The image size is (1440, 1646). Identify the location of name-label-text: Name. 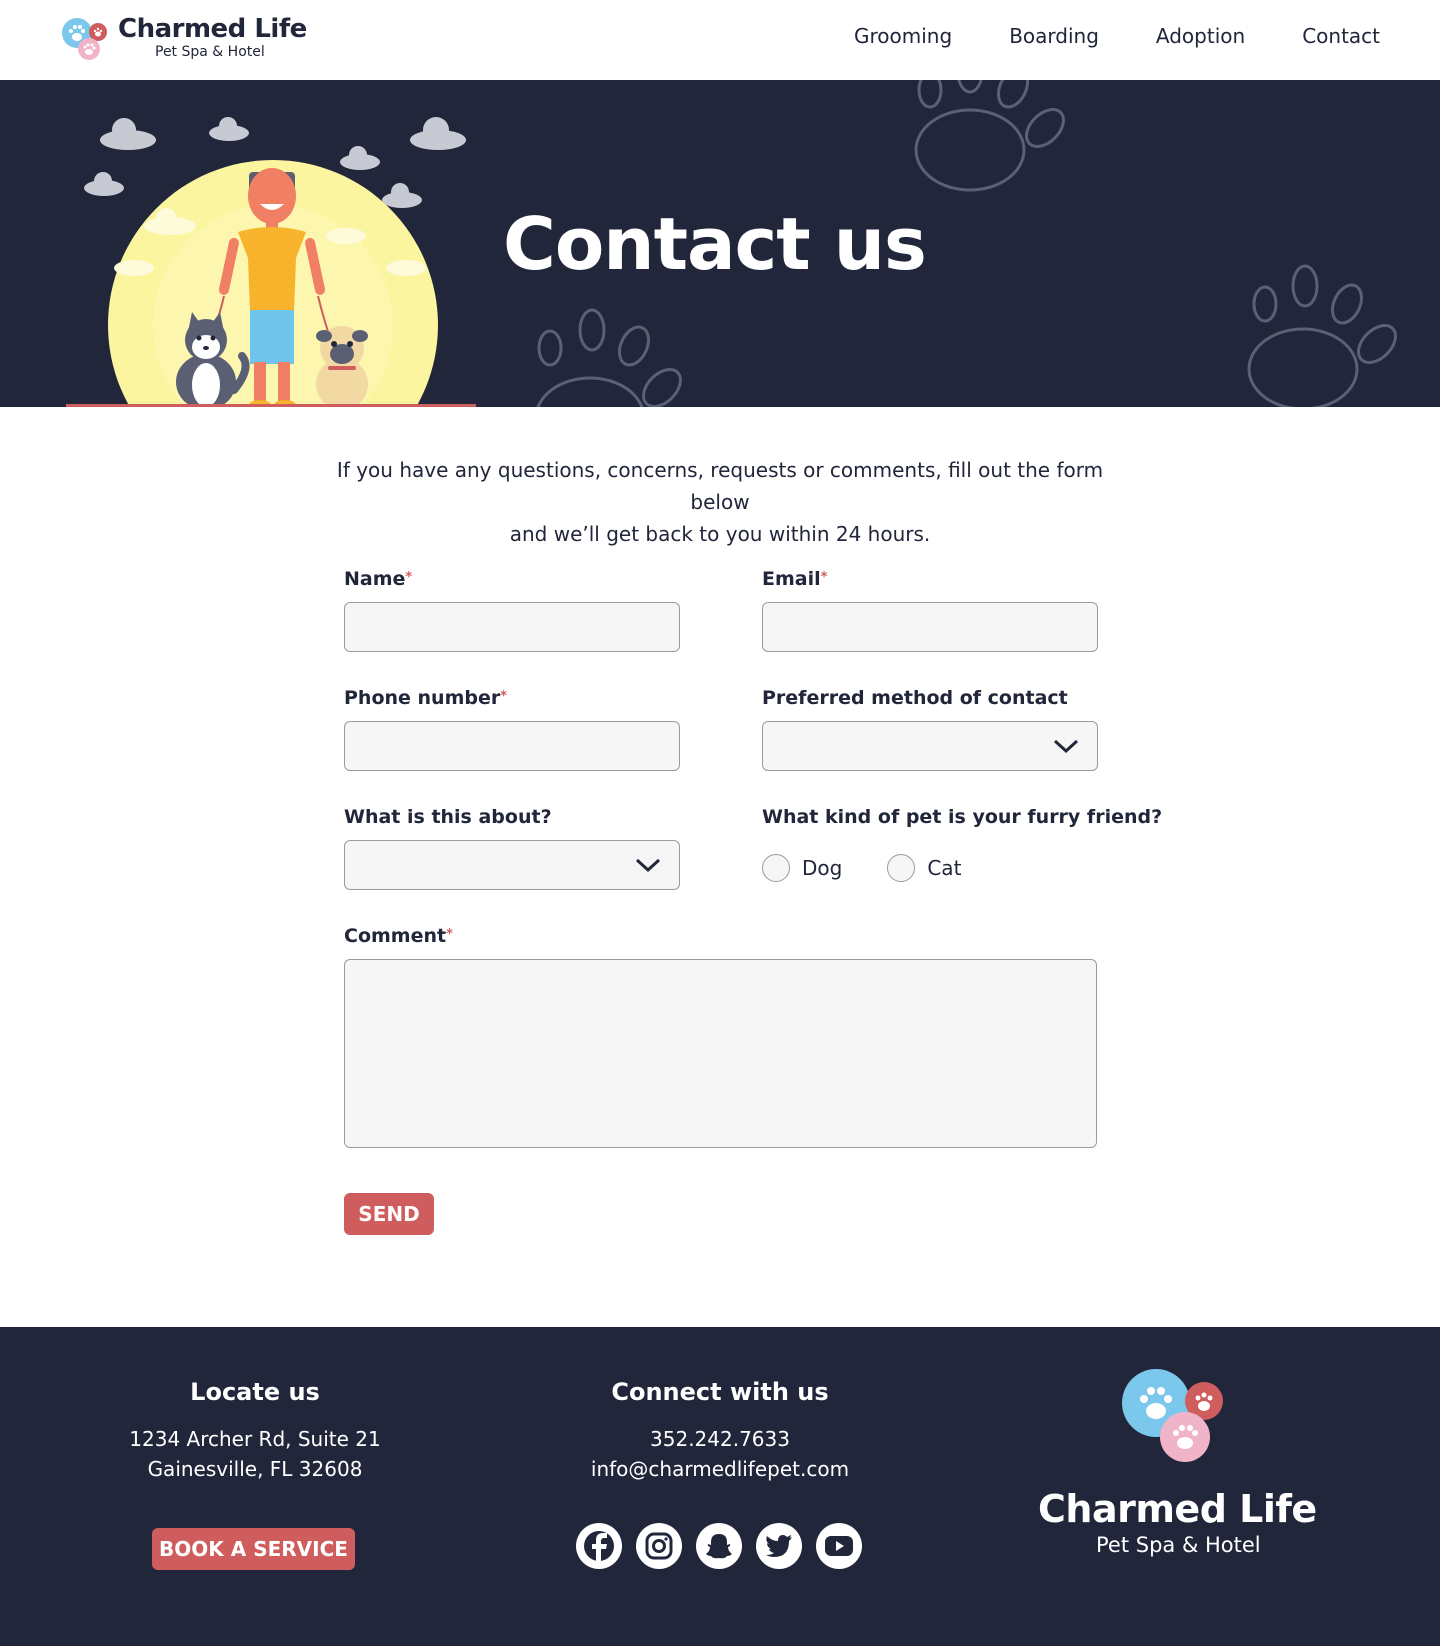
(375, 579).